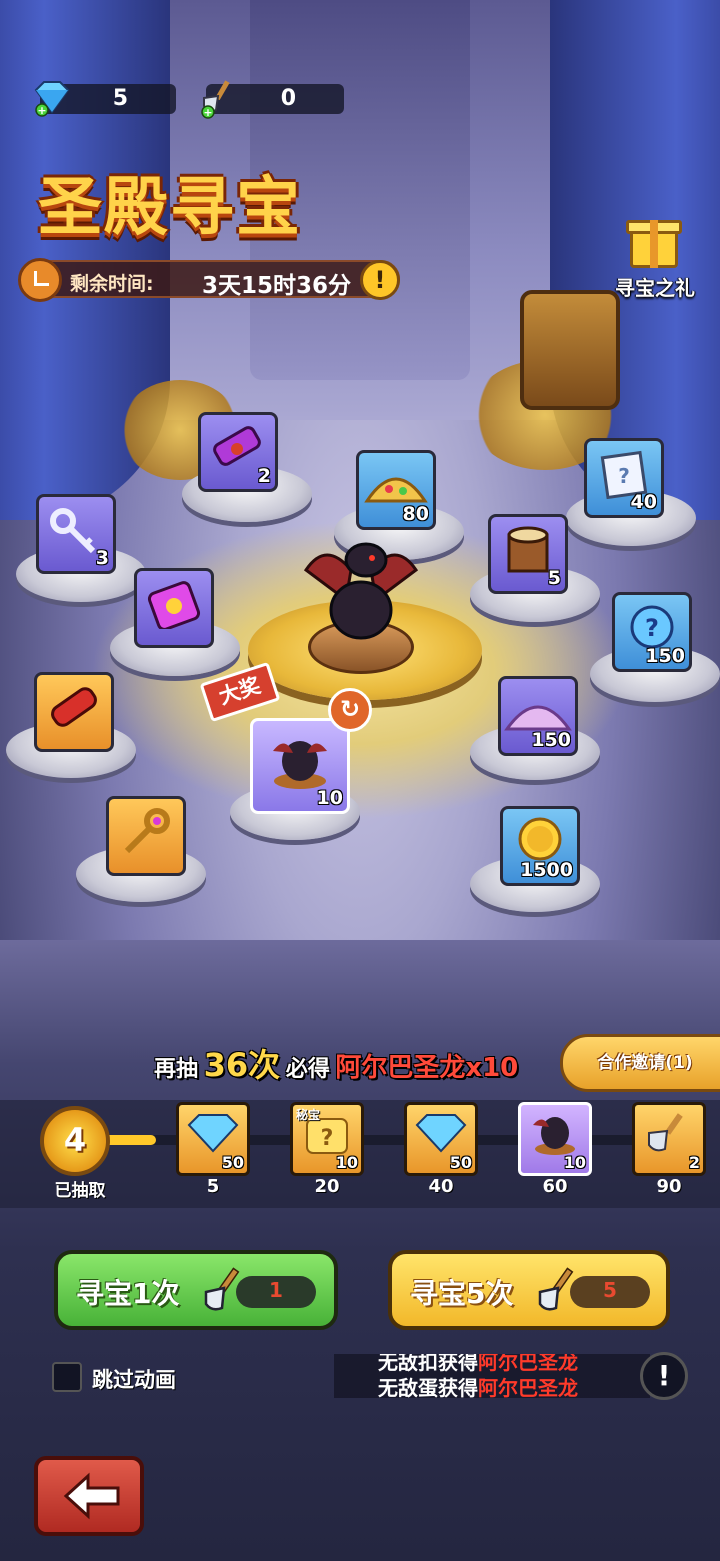 Image resolution: width=720 pixels, height=1561 pixels. I want to click on ticker-player: 无敌蛋获得, so click(428, 1387).